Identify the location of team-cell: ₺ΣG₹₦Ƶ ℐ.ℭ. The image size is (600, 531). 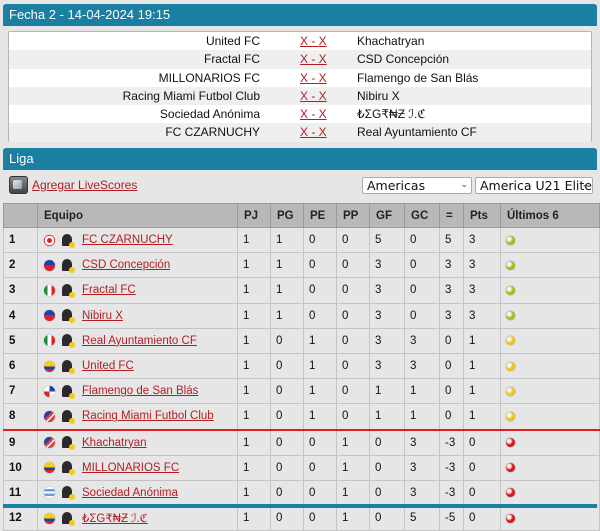
(137, 518).